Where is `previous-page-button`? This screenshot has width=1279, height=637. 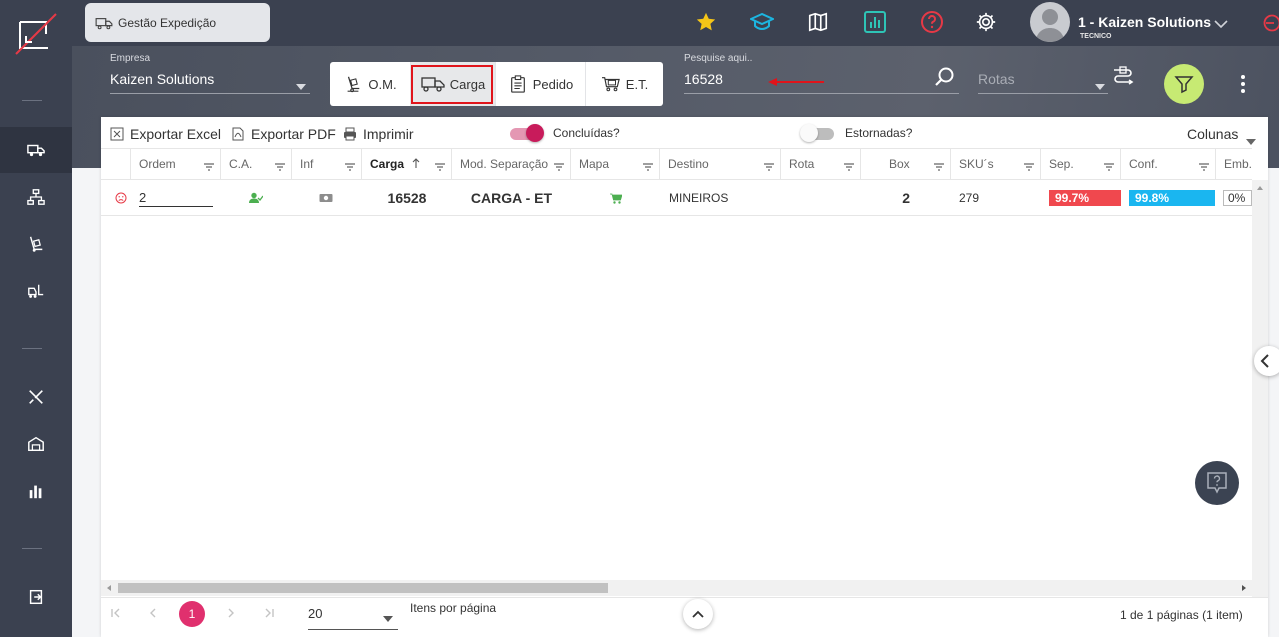
previous-page-button is located at coordinates (153, 614).